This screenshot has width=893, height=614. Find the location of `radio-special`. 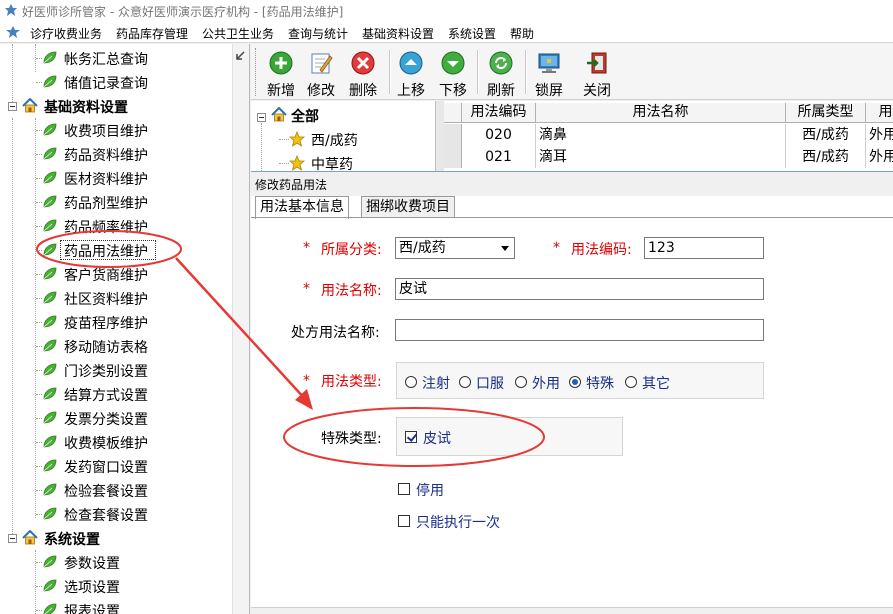

radio-special is located at coordinates (575, 382).